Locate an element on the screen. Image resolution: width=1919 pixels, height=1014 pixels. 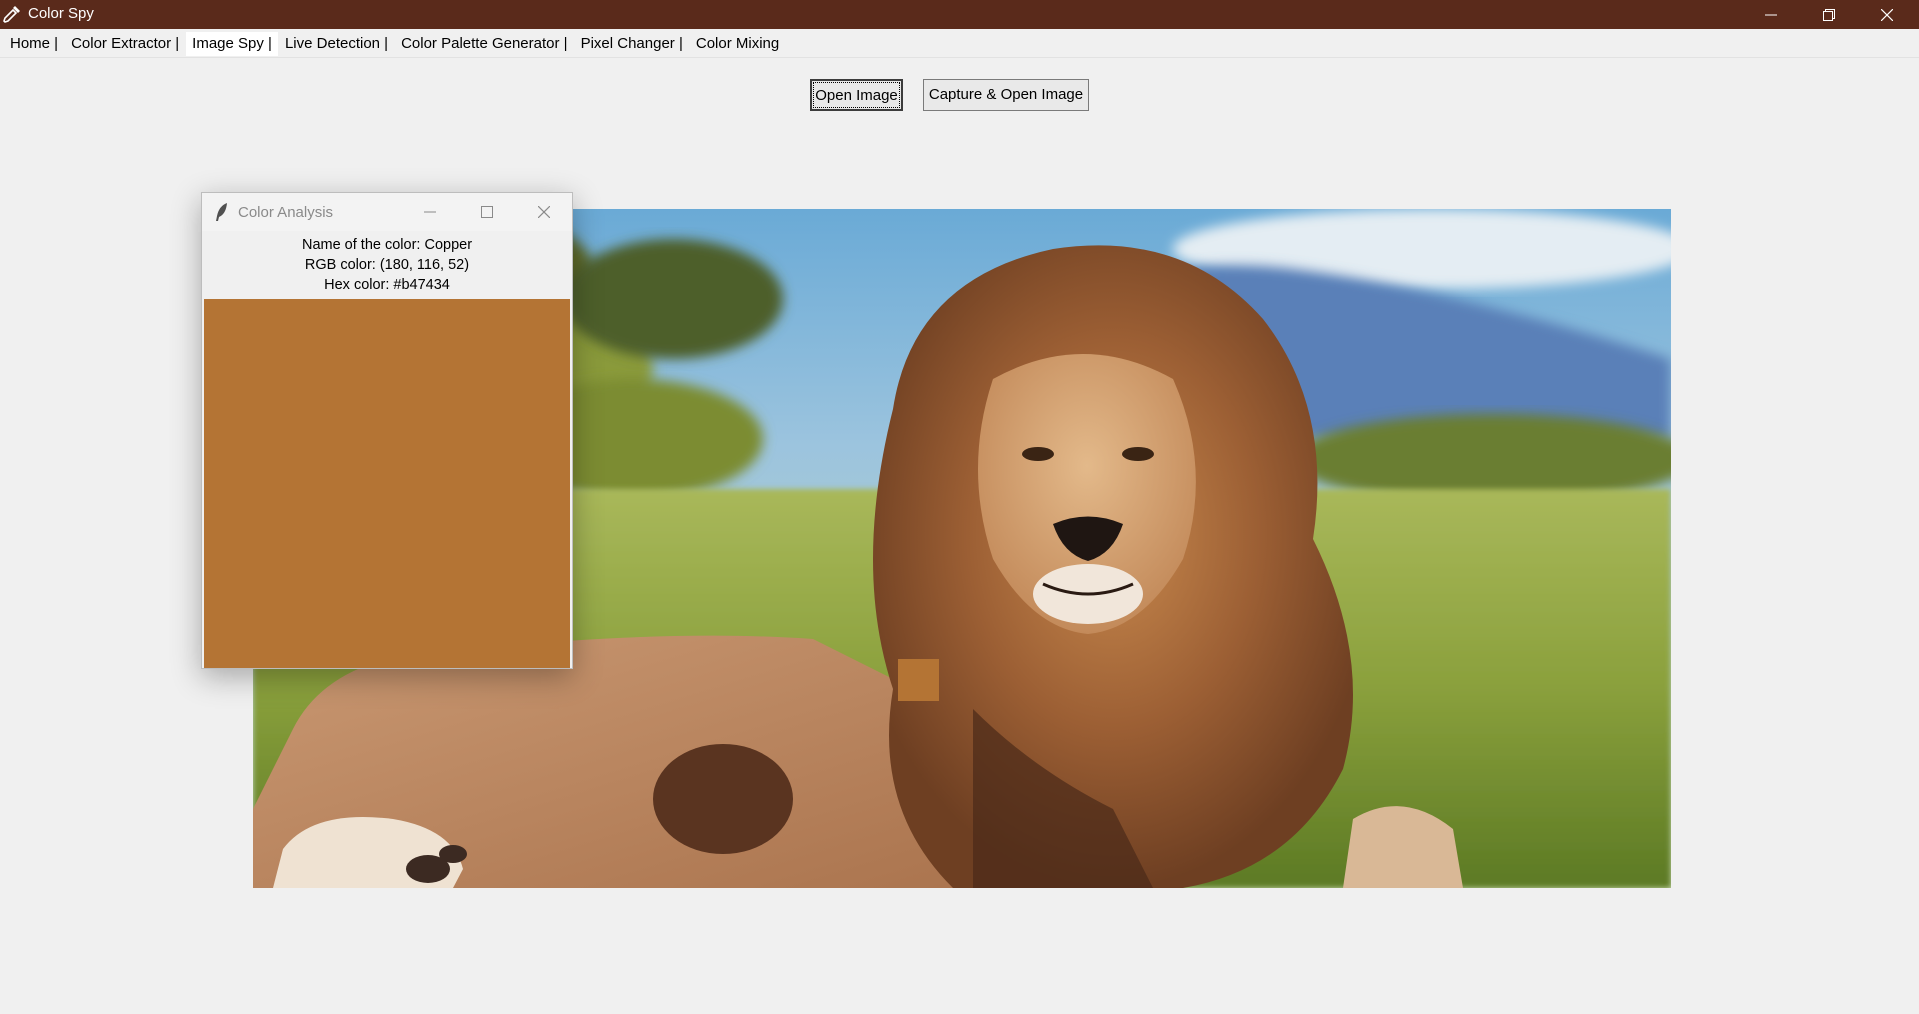
popup-minimize-button is located at coordinates (430, 212).